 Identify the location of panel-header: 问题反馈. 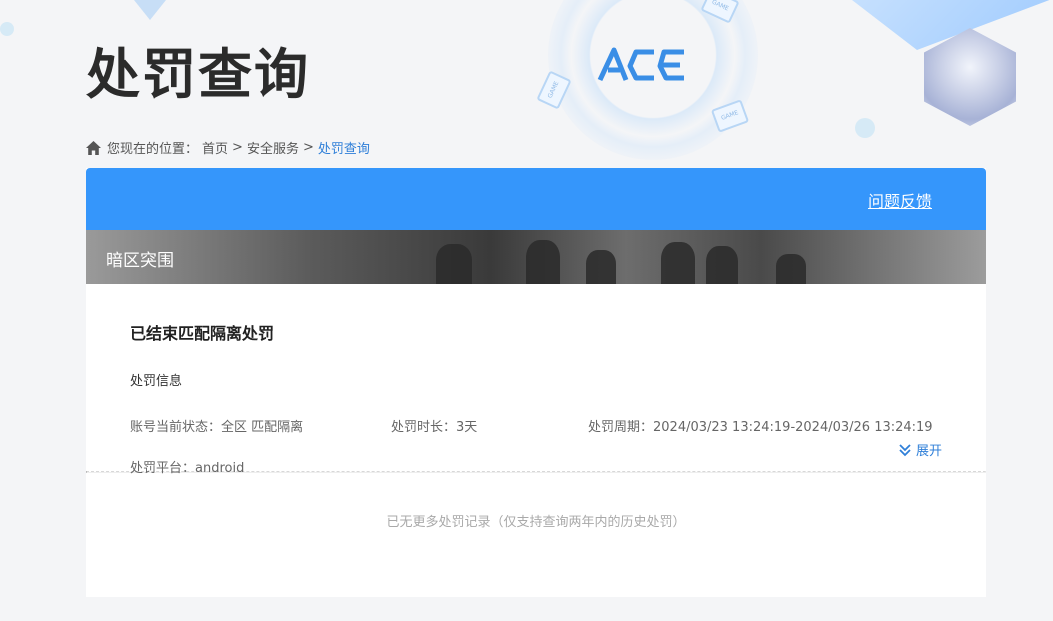
(536, 199).